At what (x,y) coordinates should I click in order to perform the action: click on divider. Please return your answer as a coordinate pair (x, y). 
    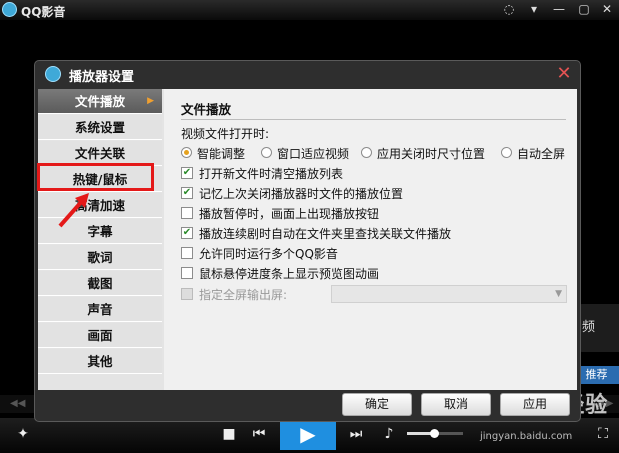
    Looking at the image, I should click on (373, 119).